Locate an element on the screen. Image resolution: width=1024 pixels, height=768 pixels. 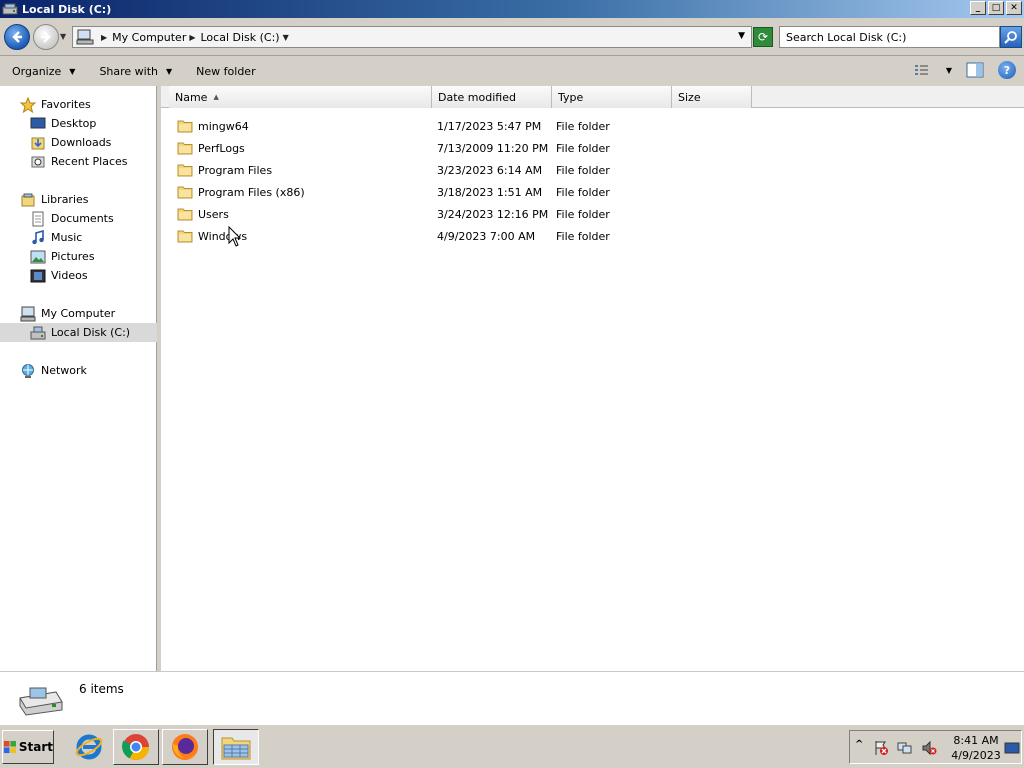
nav-desktop: Desktop is located at coordinates (63, 123).